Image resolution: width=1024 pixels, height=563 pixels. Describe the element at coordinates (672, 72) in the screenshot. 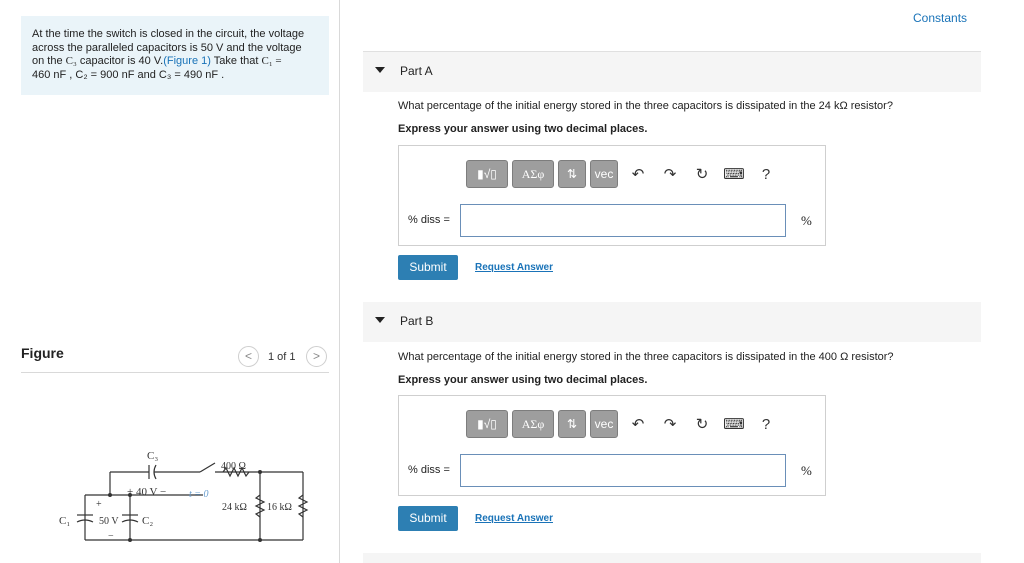

I see `part-a-header: Part A` at that location.